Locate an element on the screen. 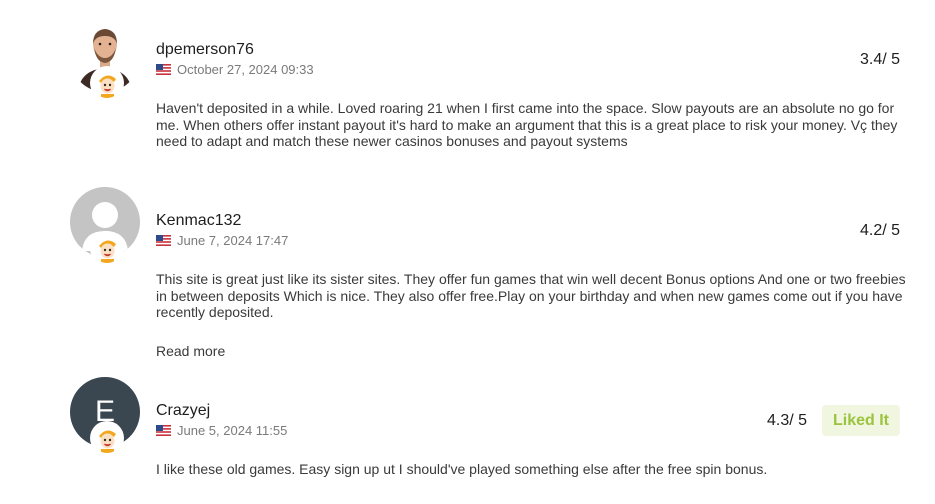 The image size is (935, 504). liked-it-badge: Liked It is located at coordinates (861, 420).